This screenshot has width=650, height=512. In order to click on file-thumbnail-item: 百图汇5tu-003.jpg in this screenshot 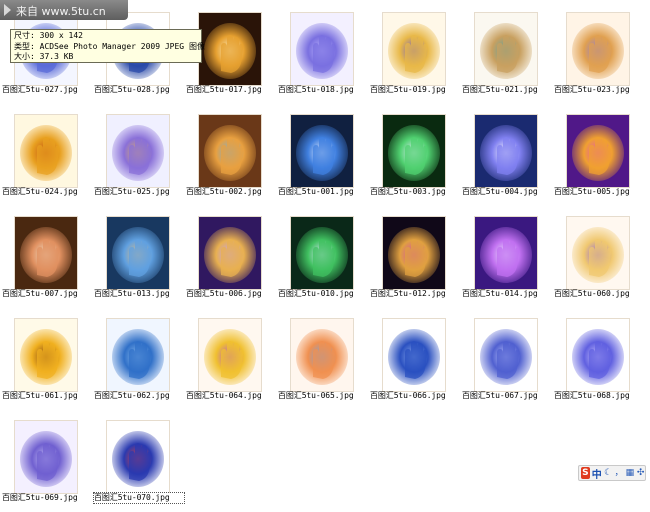, I will do `click(414, 156)`.